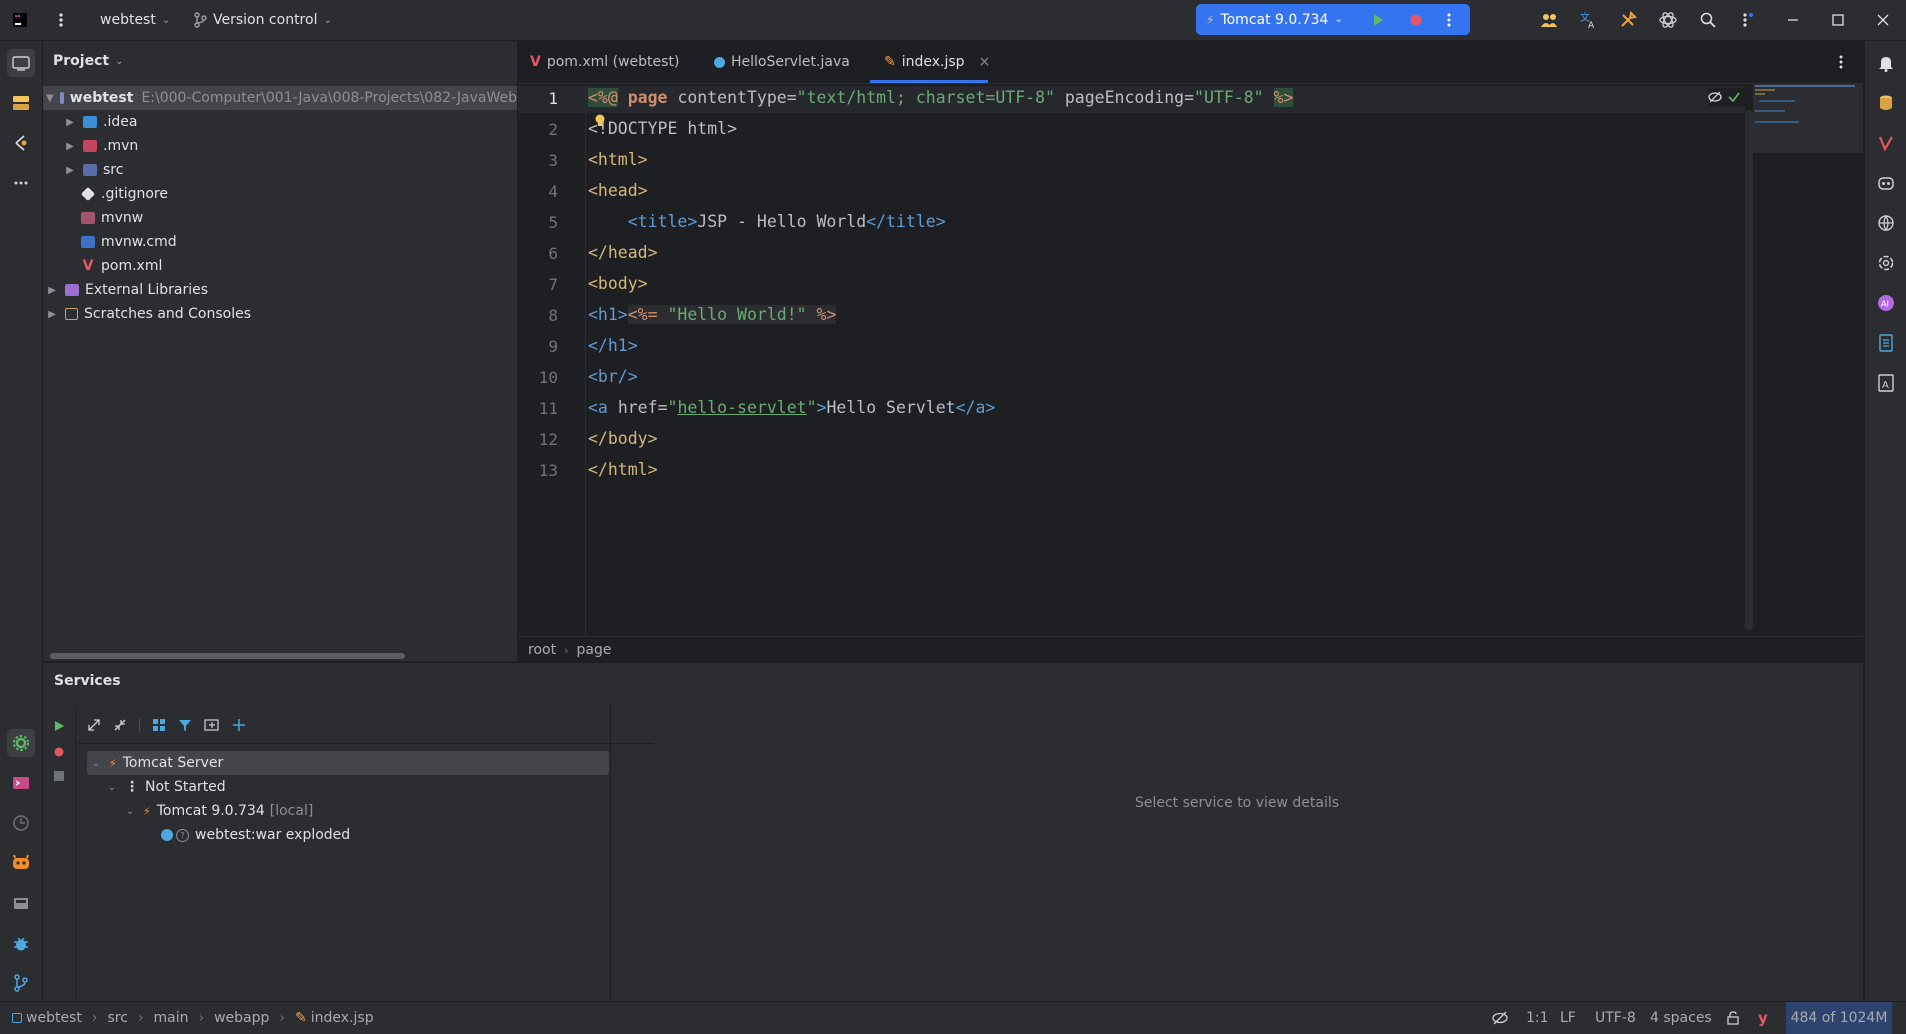  What do you see at coordinates (1886, 343) in the screenshot?
I see `document-tool-button` at bounding box center [1886, 343].